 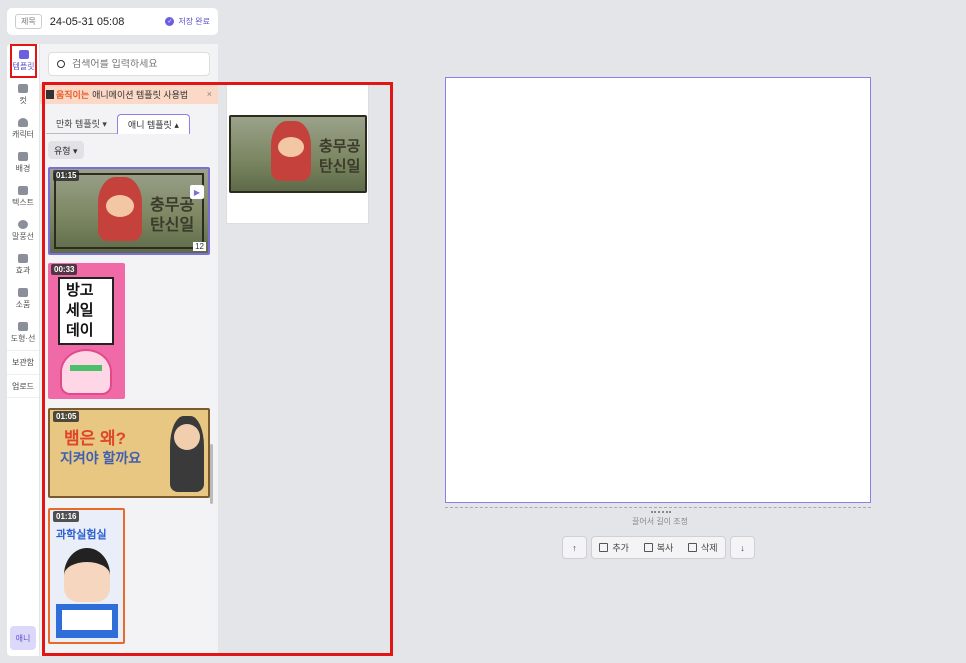 What do you see at coordinates (23, 100) in the screenshot?
I see `sidebar-item-label: 컷` at bounding box center [23, 100].